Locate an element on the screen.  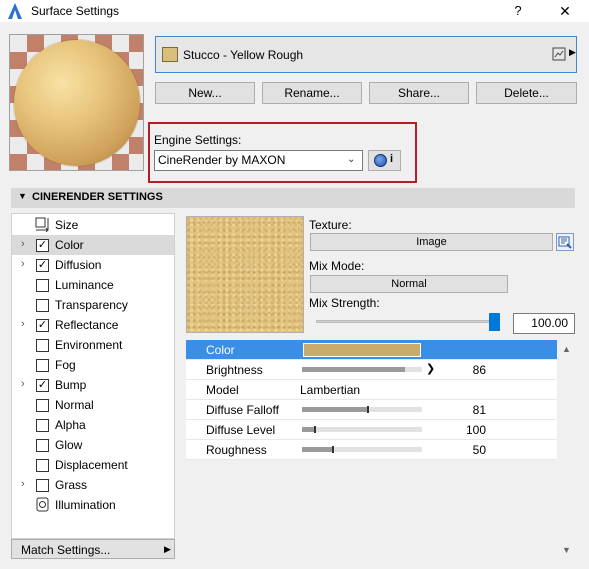
diffuse-falloff-marker is located at coordinates (367, 409).